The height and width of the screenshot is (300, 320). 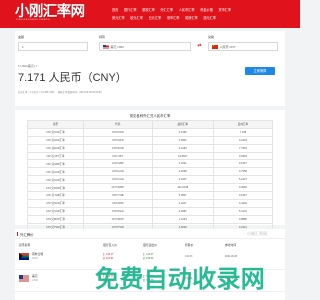 What do you see at coordinates (102, 37) in the screenshot?
I see `from-currency-label: 持有` at bounding box center [102, 37].